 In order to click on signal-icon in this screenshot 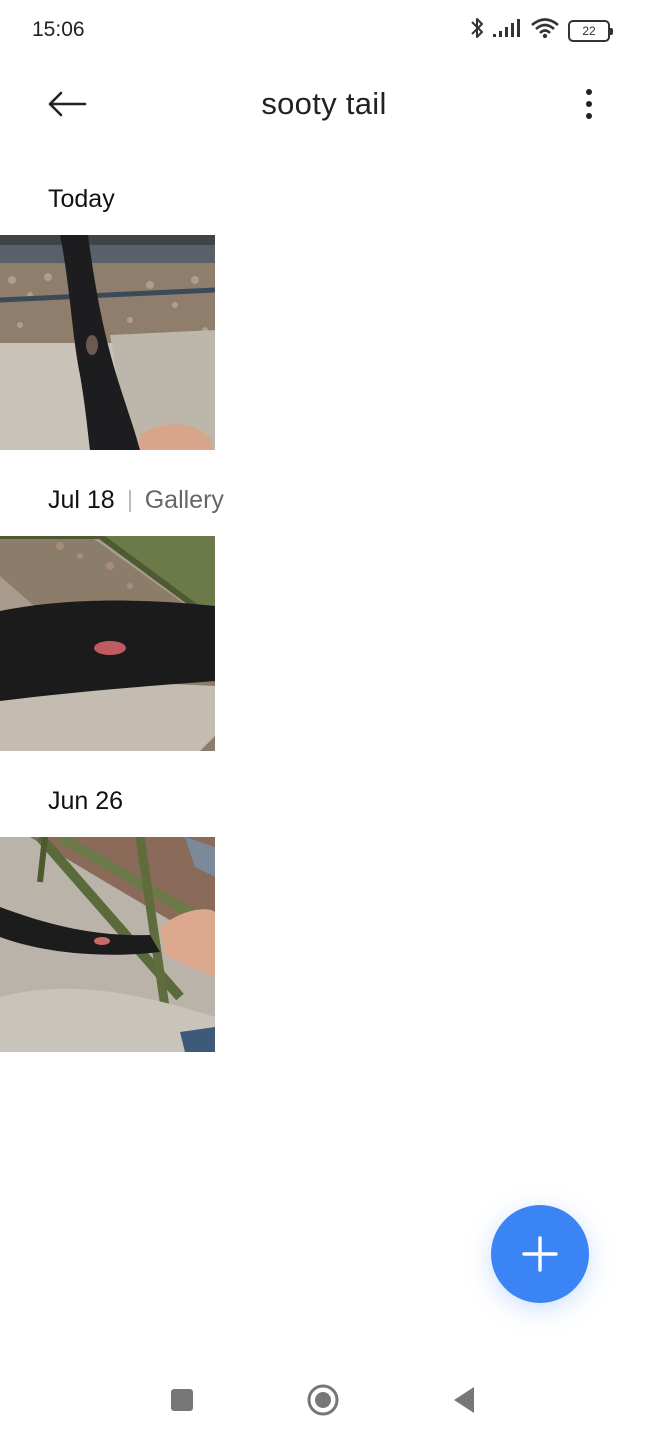, I will do `click(507, 30)`.